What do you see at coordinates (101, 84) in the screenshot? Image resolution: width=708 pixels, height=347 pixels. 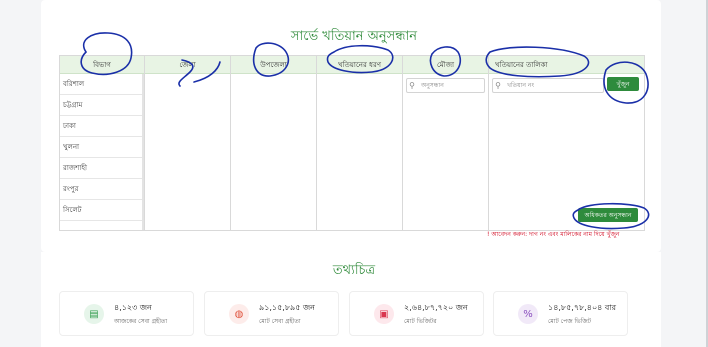 I see `division-item: বরিশাল` at bounding box center [101, 84].